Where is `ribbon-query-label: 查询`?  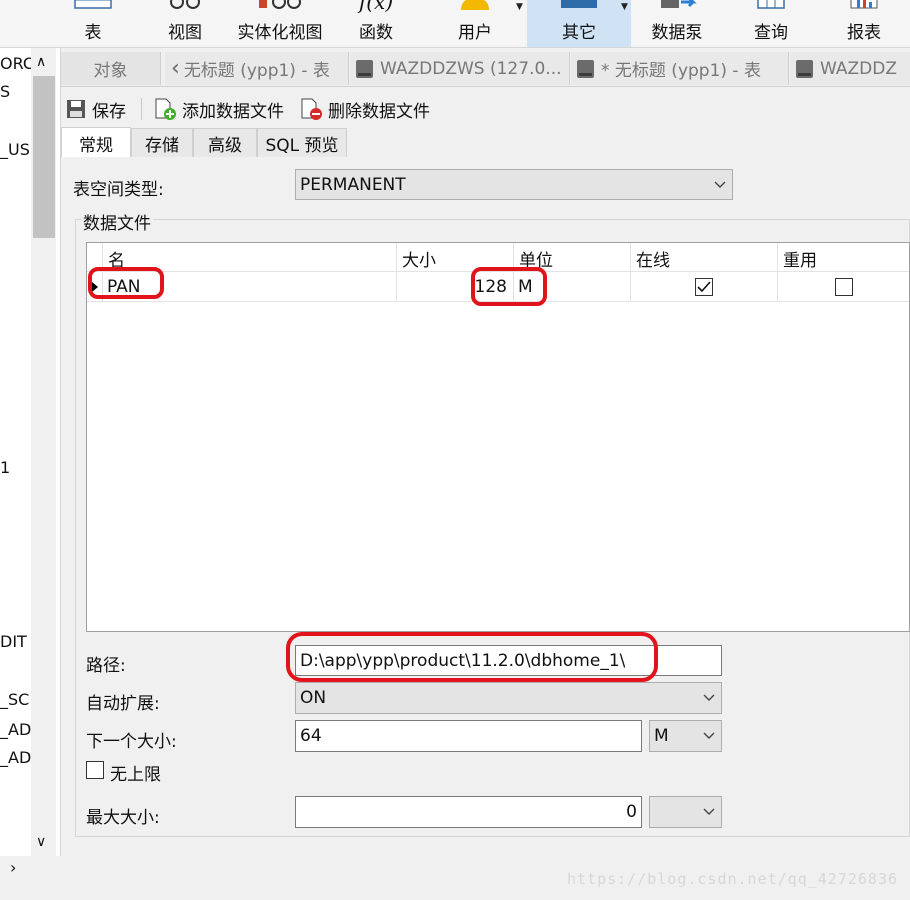 ribbon-query-label: 查询 is located at coordinates (771, 33).